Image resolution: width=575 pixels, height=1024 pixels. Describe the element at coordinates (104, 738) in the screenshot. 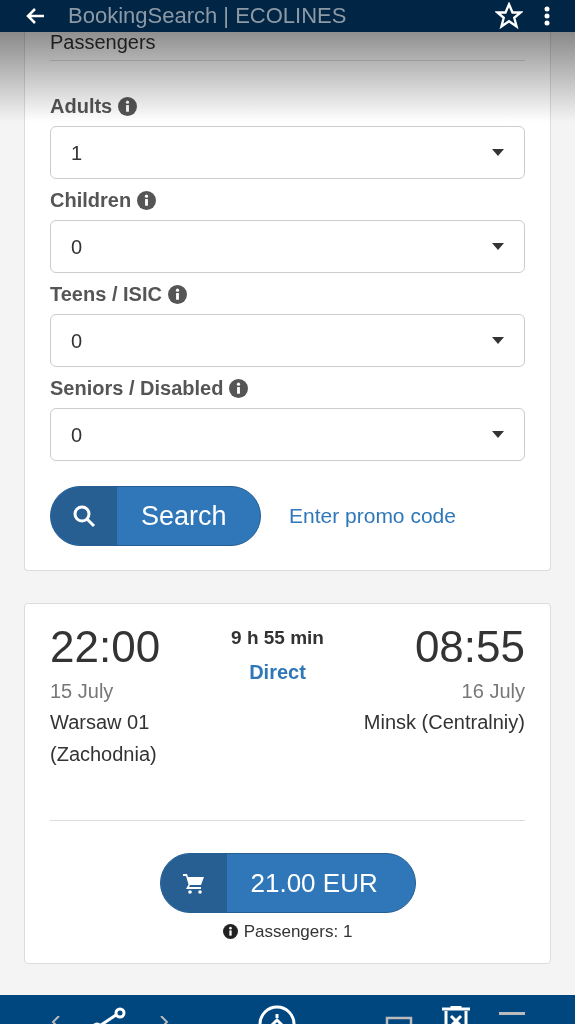

I see `departure-station: Warsaw 01 (Zachodnia)` at that location.